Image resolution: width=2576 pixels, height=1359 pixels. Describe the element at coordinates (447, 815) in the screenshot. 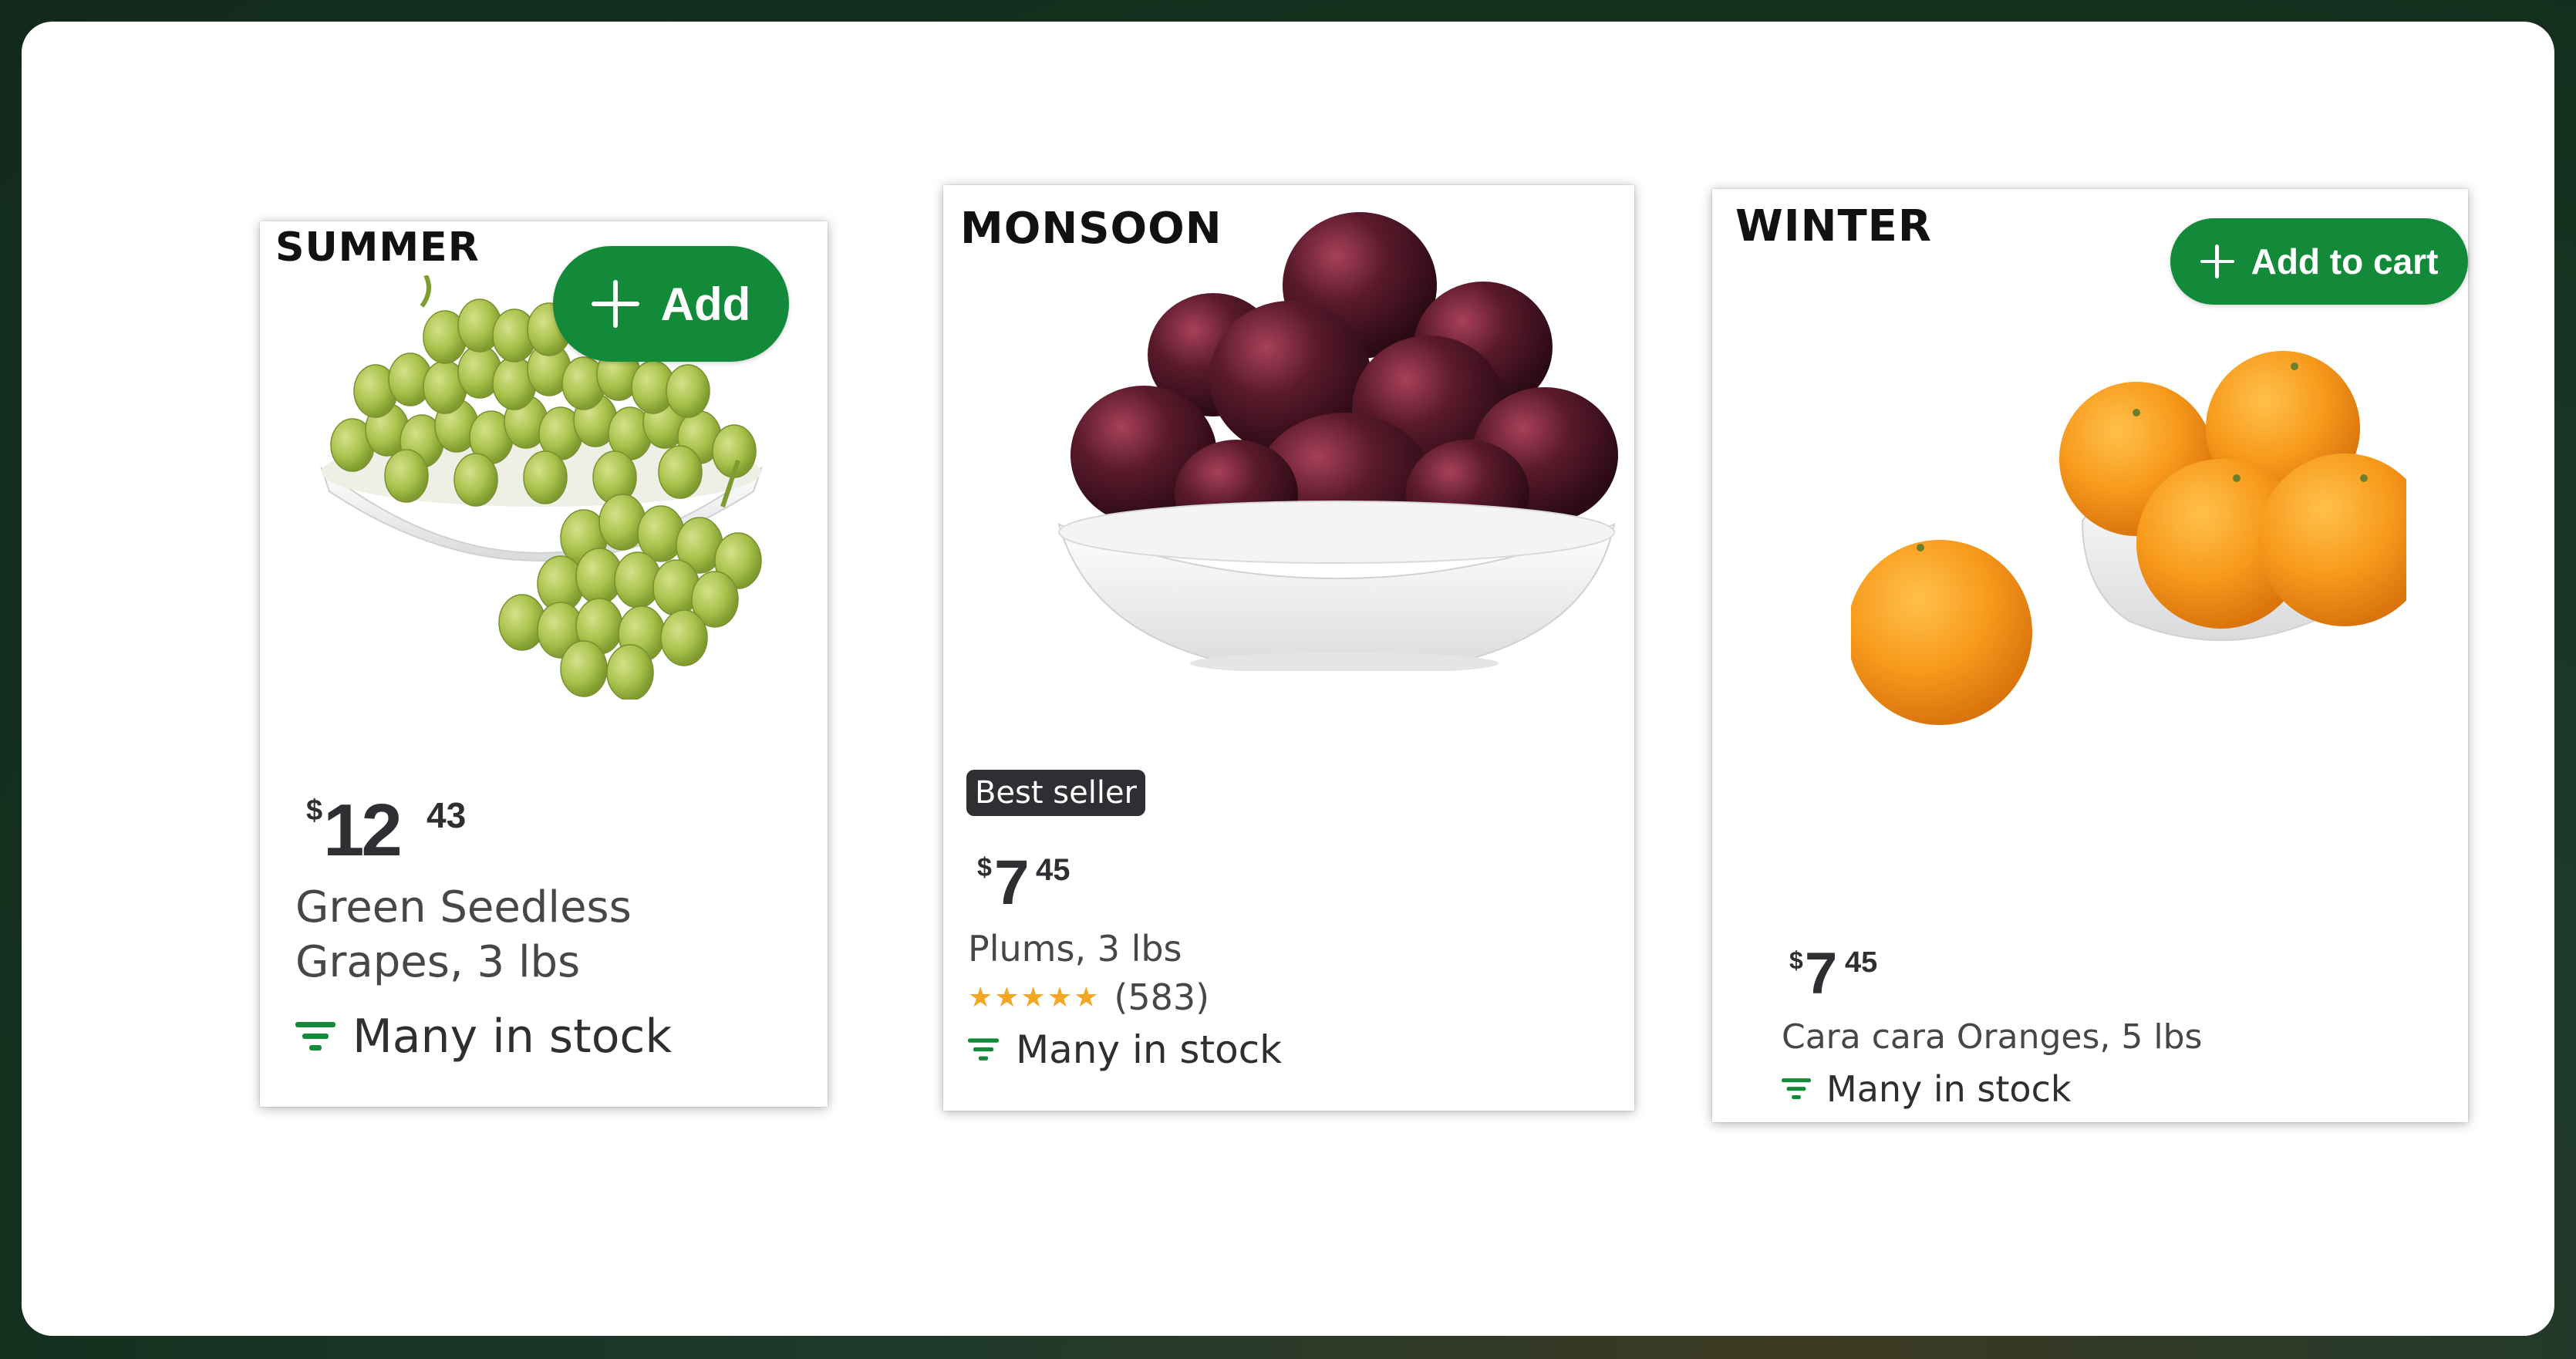

I see `price-cents: 43` at that location.